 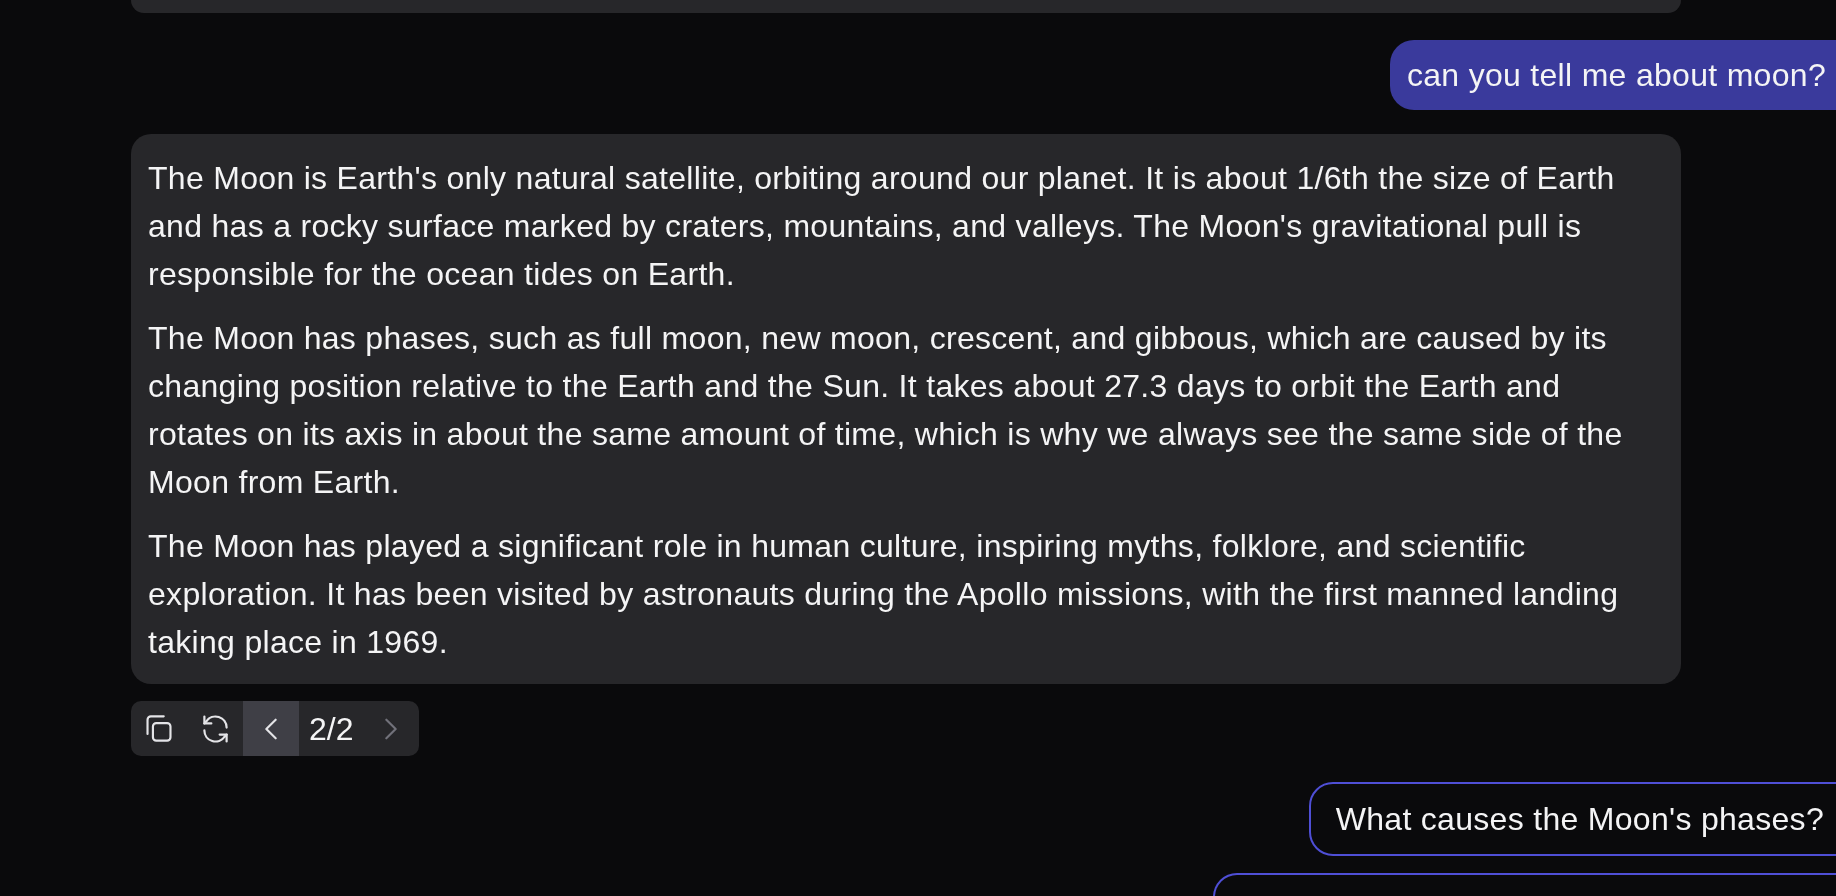 What do you see at coordinates (271, 728) in the screenshot?
I see `chevron-left-icon` at bounding box center [271, 728].